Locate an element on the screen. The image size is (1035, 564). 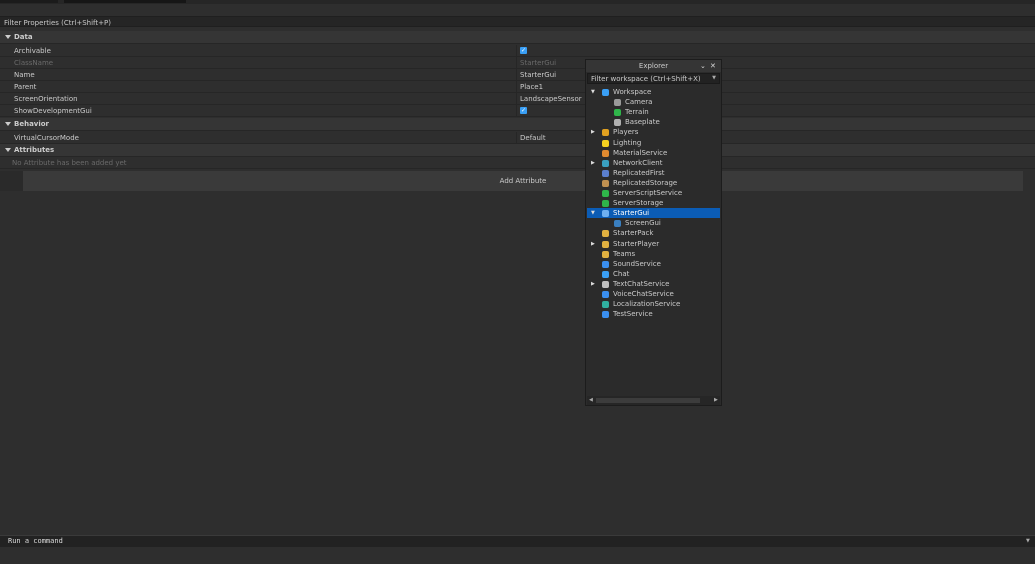
explorer-item-chat: Chat is located at coordinates (653, 274).